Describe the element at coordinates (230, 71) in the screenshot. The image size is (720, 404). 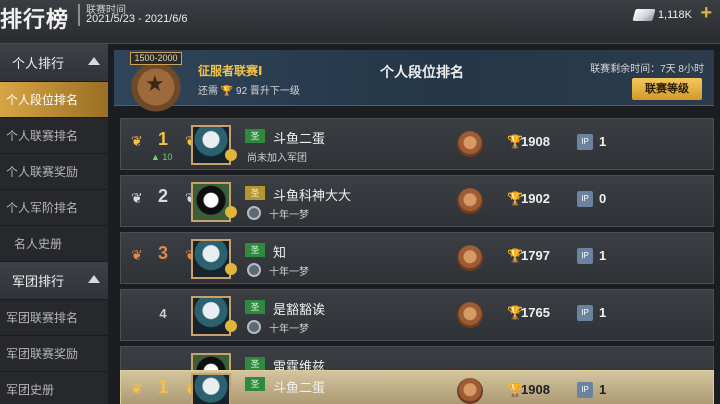
I see `league-title: 征服者联赛Ⅰ` at that location.